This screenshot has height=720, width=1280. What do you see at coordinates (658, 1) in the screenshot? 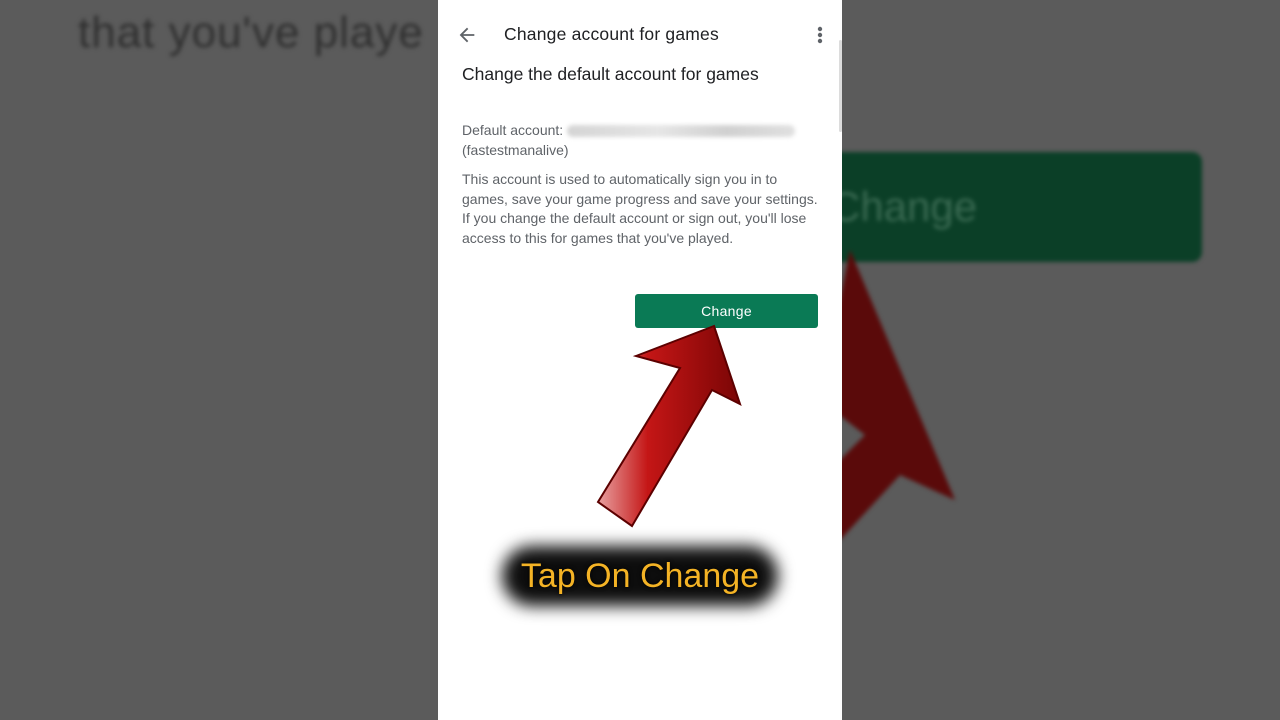
I see `status-bar` at bounding box center [658, 1].